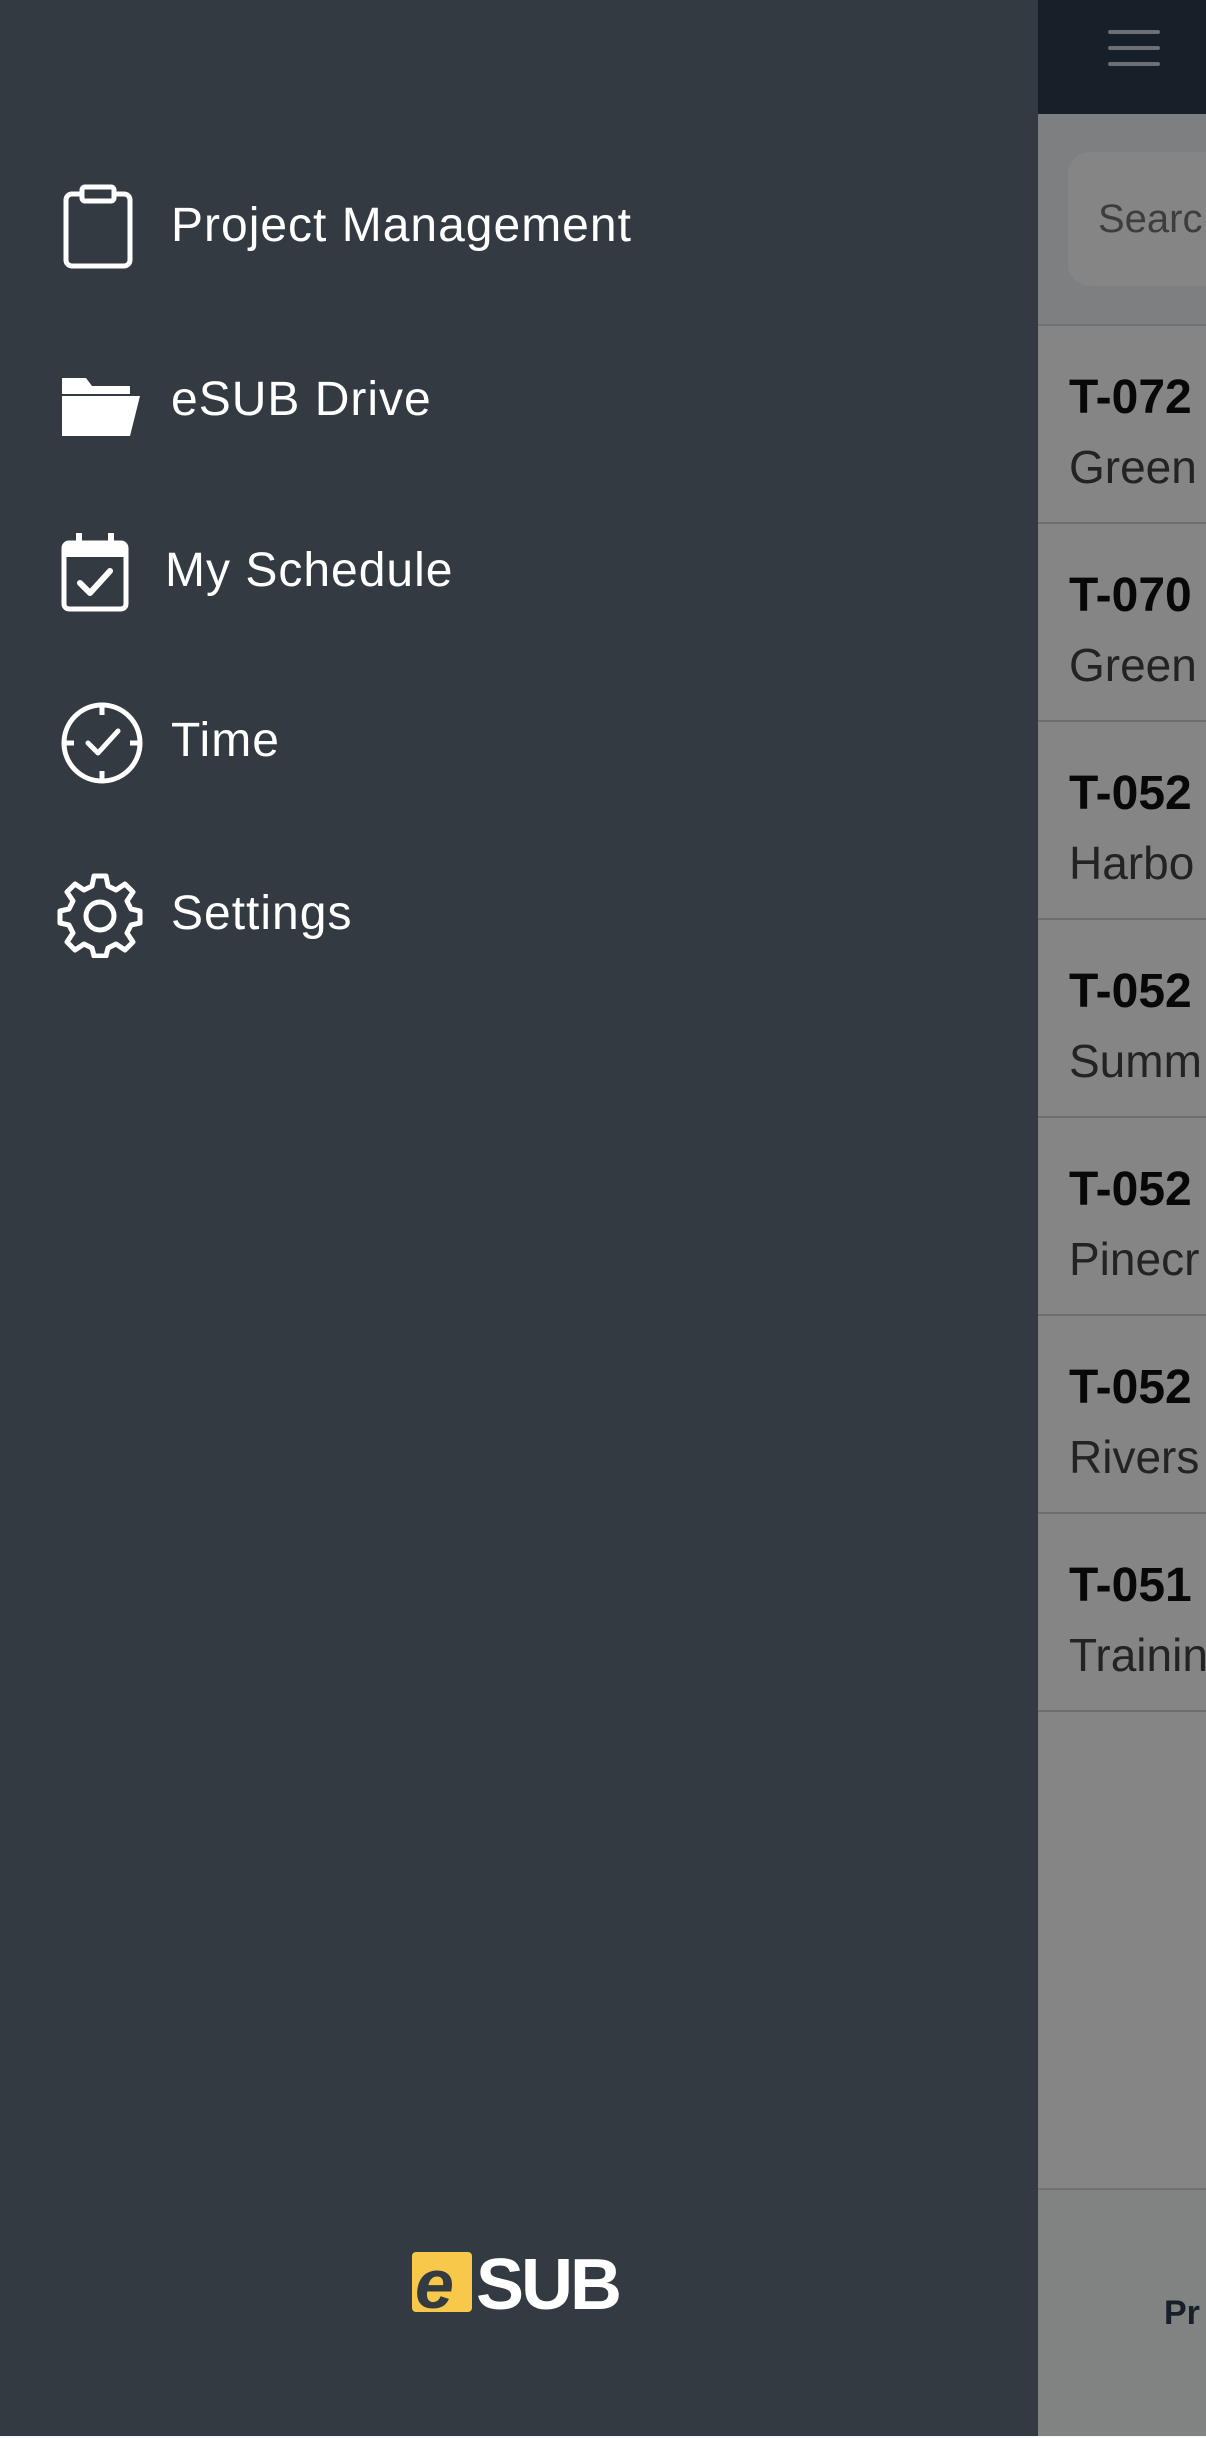  Describe the element at coordinates (401, 225) in the screenshot. I see `menu-item-label: Project Management` at that location.